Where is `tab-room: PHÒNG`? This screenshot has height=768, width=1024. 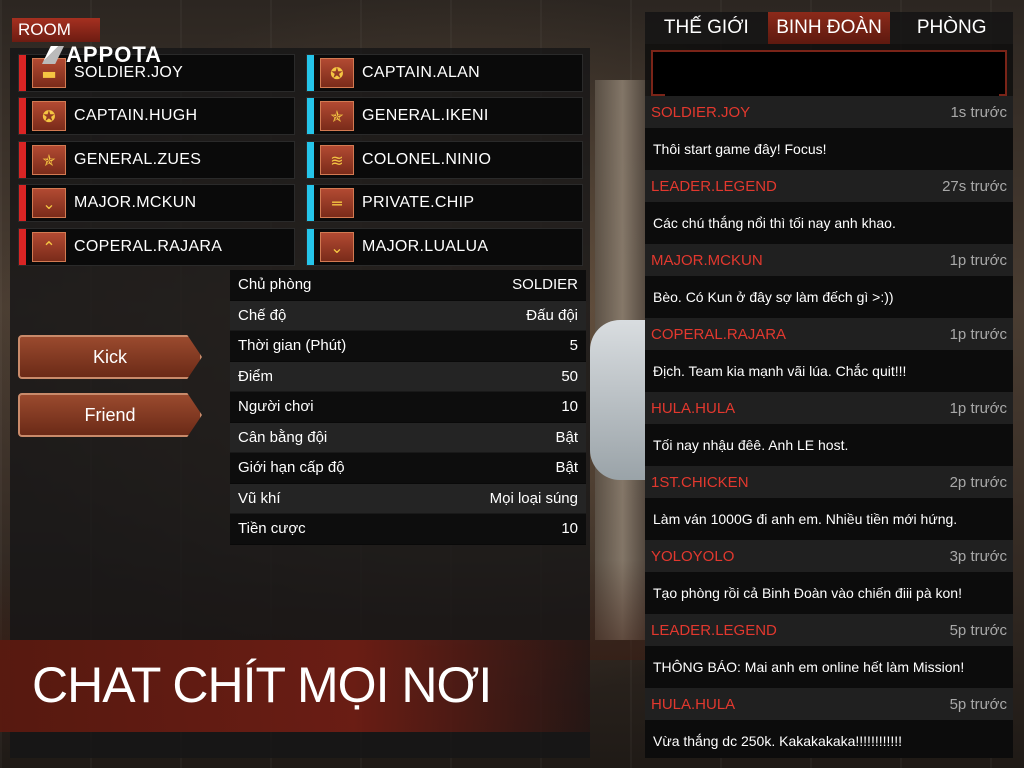
tab-room: PHÒNG is located at coordinates (952, 28).